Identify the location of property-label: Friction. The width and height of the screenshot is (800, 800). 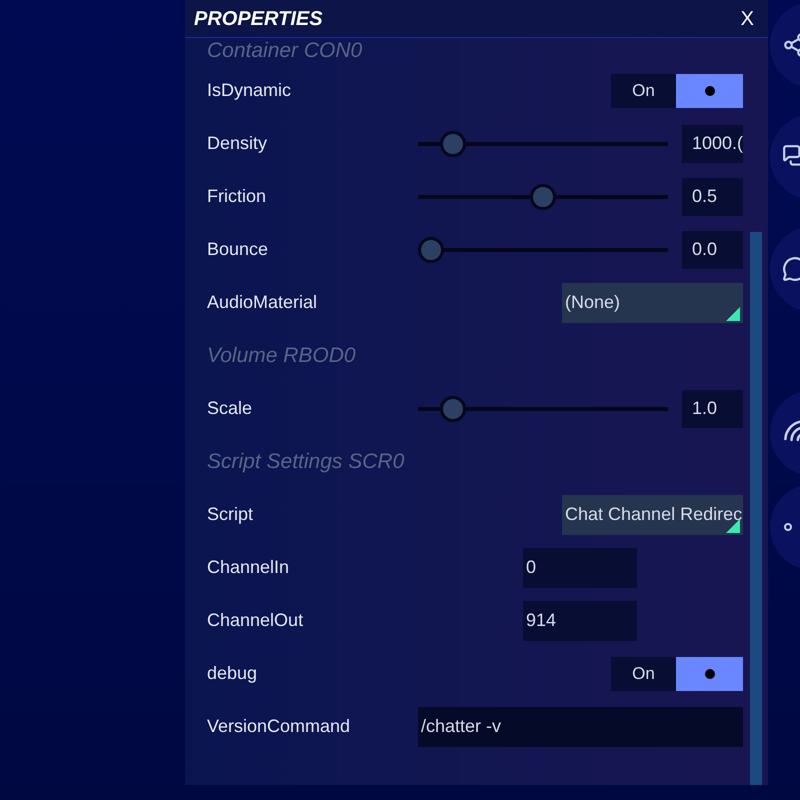
(236, 196).